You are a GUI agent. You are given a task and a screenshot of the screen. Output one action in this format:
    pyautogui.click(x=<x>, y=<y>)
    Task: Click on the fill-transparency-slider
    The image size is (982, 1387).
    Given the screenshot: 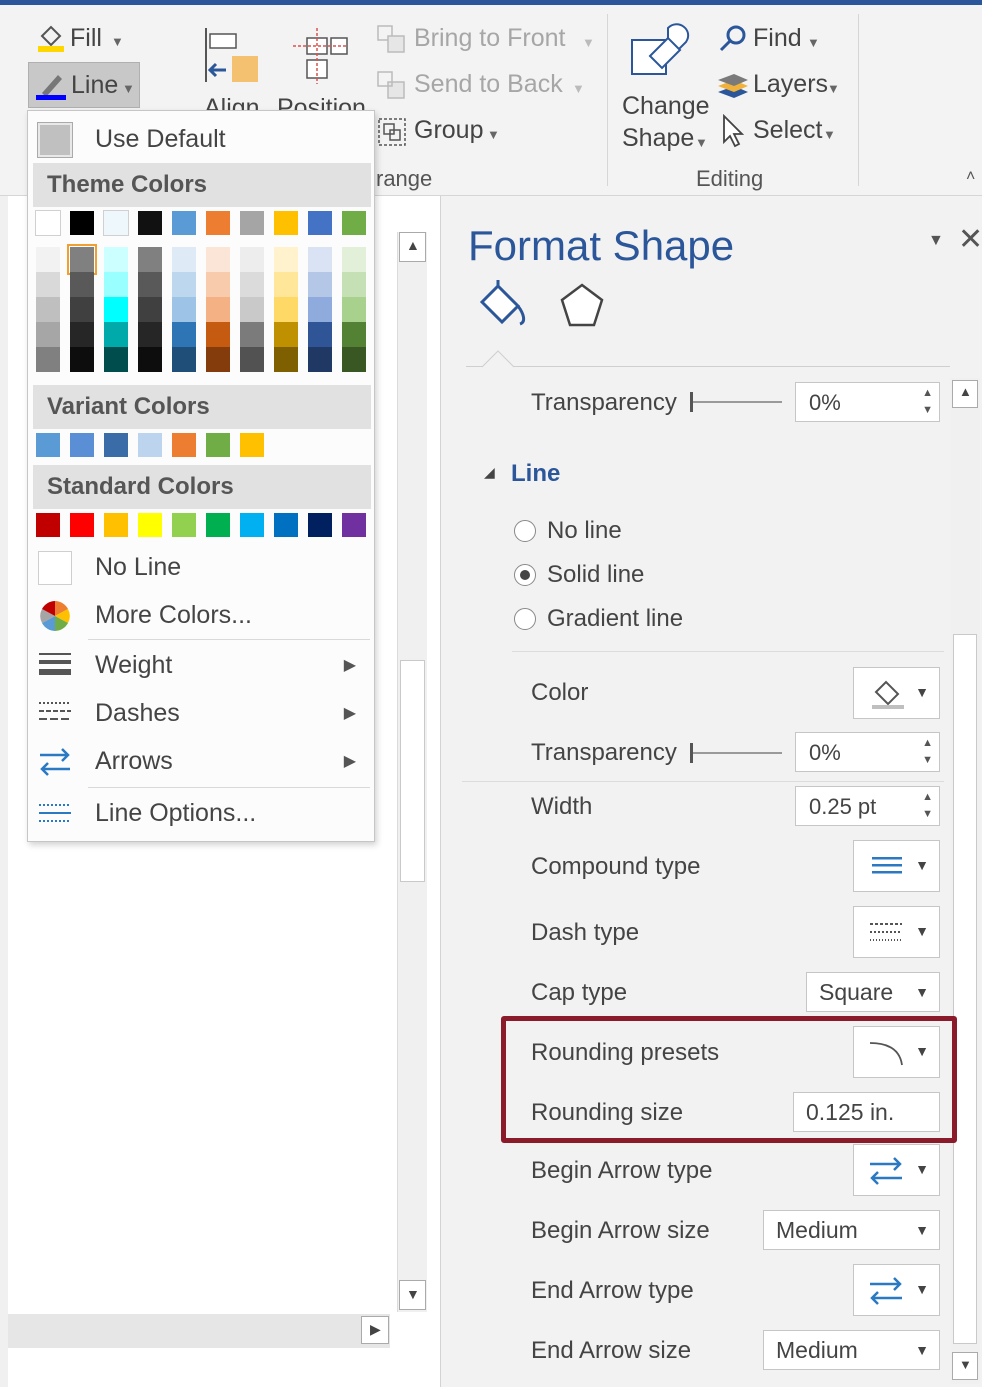 What is the action you would take?
    pyautogui.click(x=736, y=402)
    